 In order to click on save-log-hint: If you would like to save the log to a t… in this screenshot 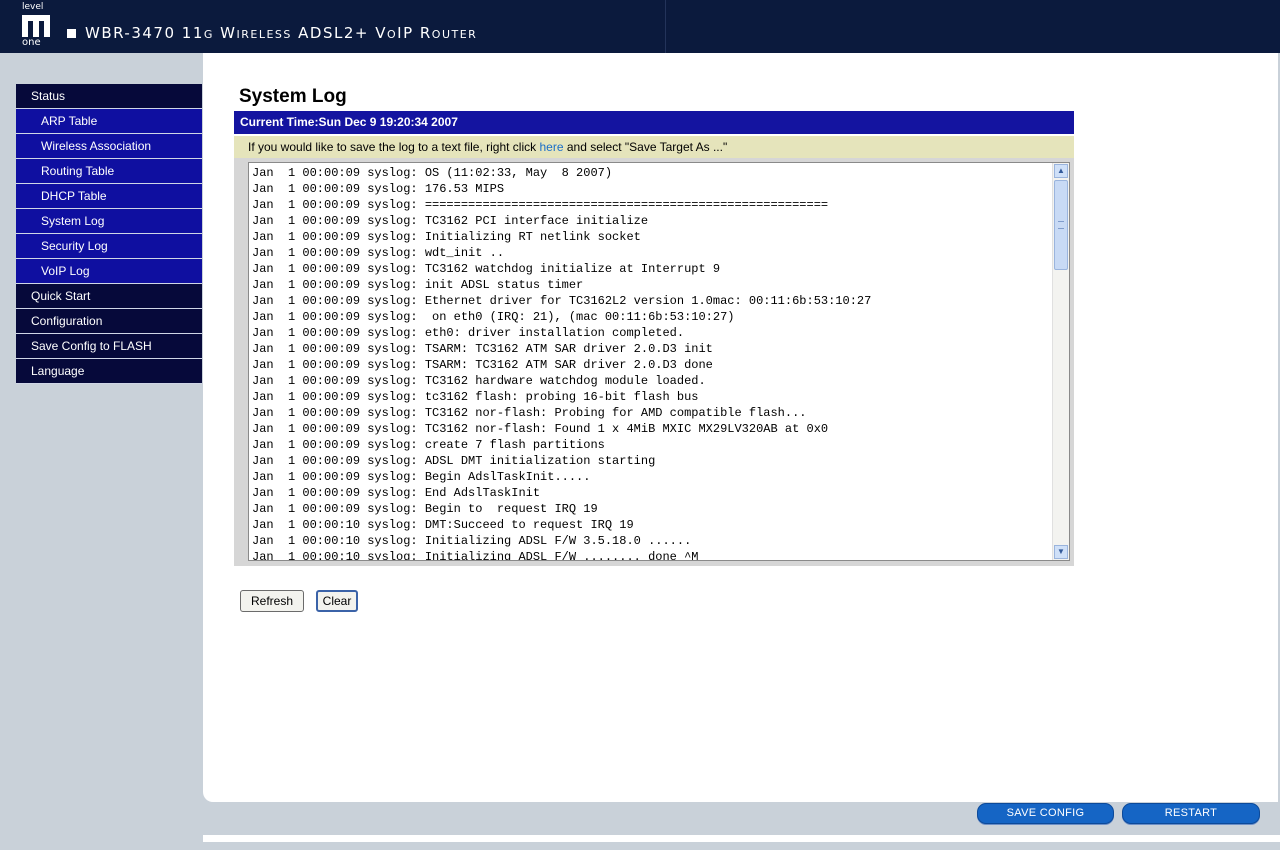, I will do `click(654, 147)`.